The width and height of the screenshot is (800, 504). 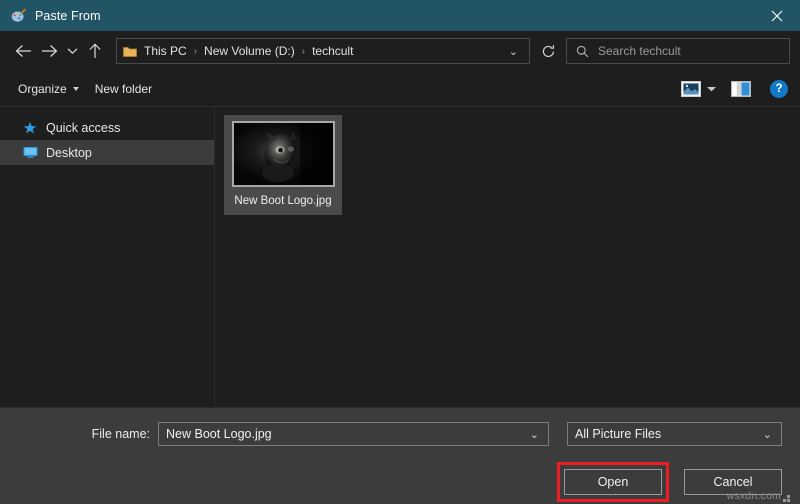 I want to click on refresh-button, so click(x=548, y=51).